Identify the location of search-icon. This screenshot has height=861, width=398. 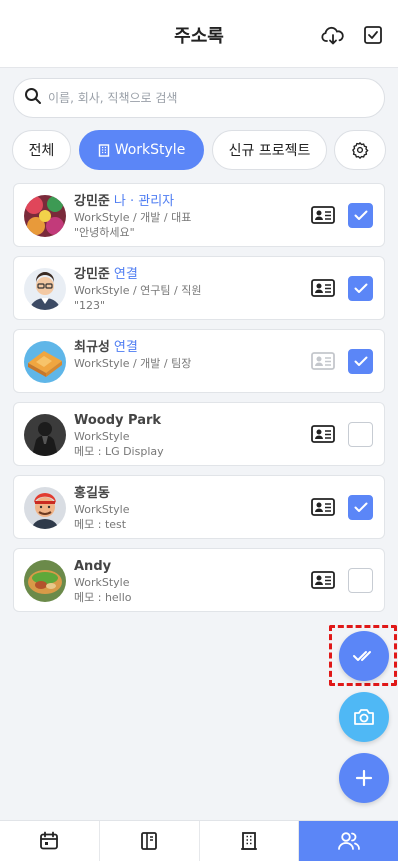
(33, 98).